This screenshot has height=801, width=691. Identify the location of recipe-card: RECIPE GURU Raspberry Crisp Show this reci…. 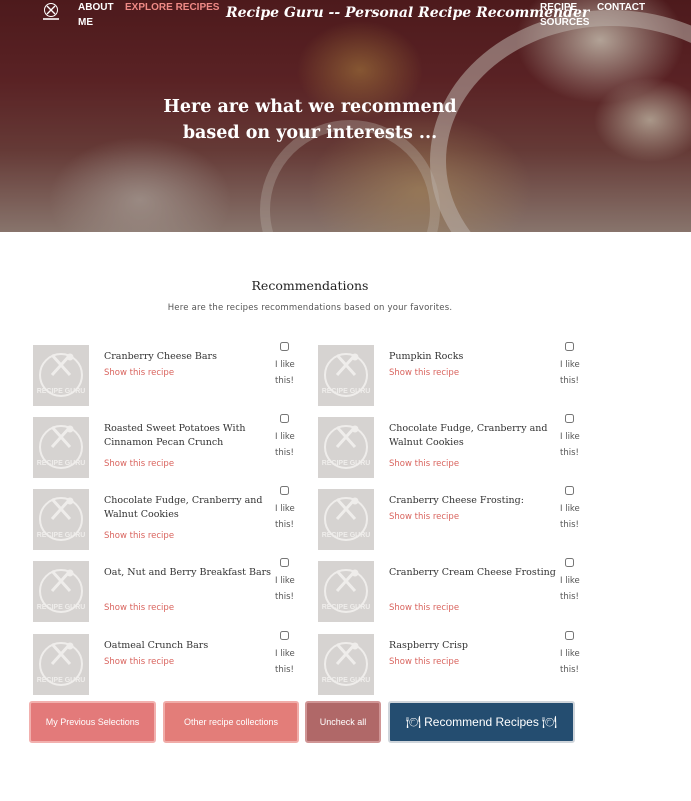
(460, 670).